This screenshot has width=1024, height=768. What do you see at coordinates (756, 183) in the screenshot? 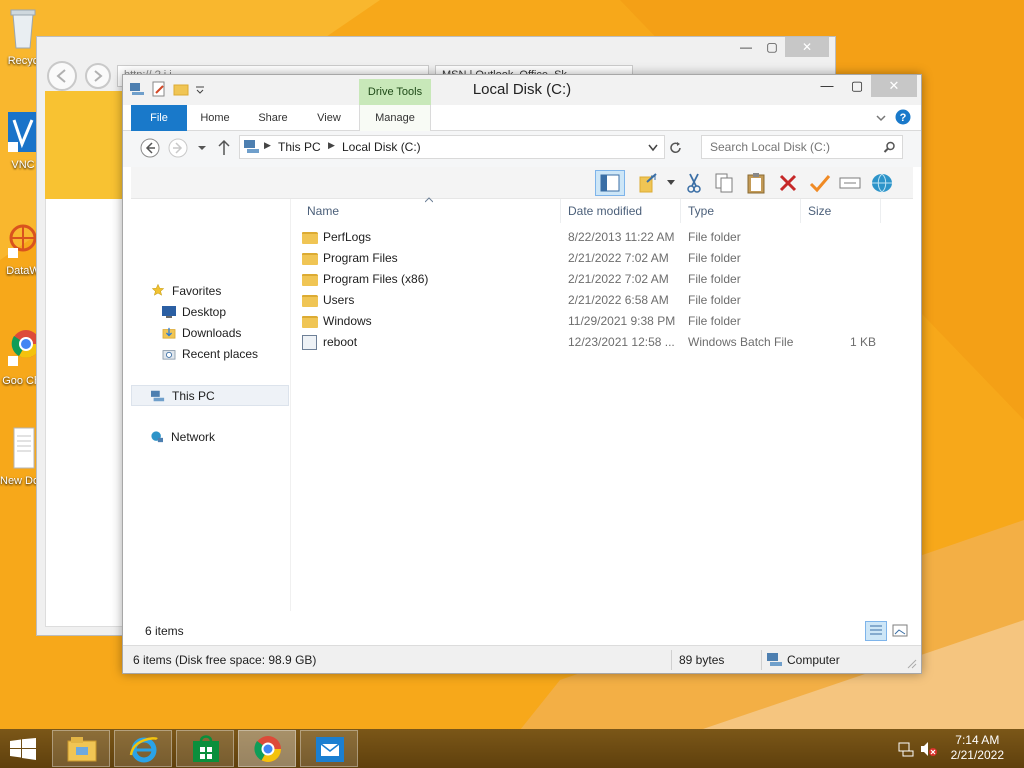
I see `paste-button` at bounding box center [756, 183].